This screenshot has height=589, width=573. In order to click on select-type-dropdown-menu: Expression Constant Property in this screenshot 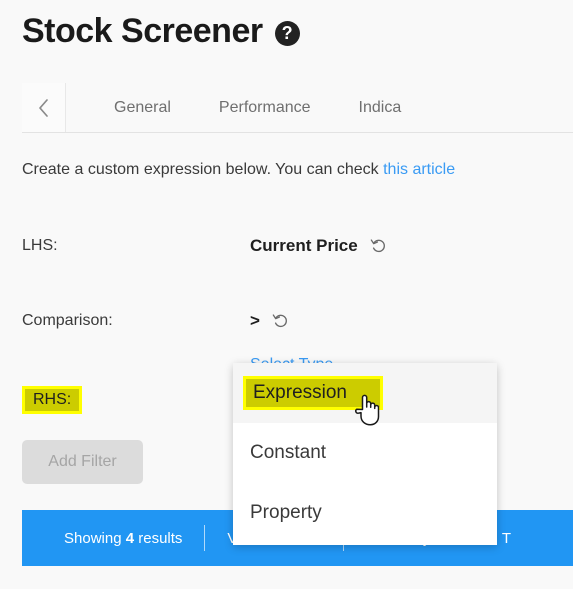, I will do `click(365, 454)`.